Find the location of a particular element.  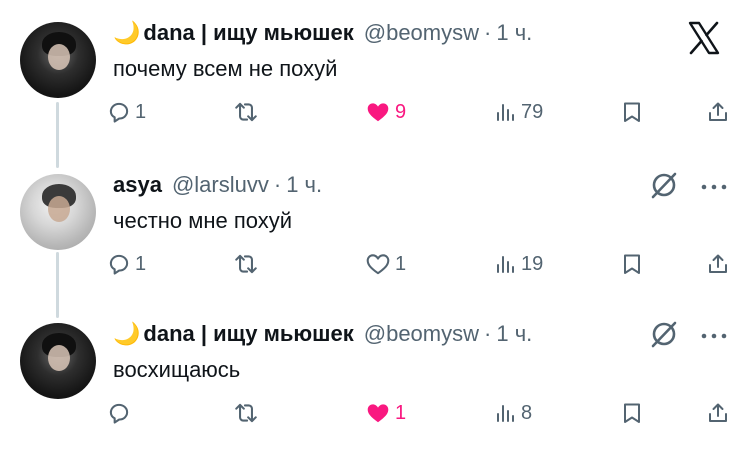

views-count: 79 is located at coordinates (532, 111).